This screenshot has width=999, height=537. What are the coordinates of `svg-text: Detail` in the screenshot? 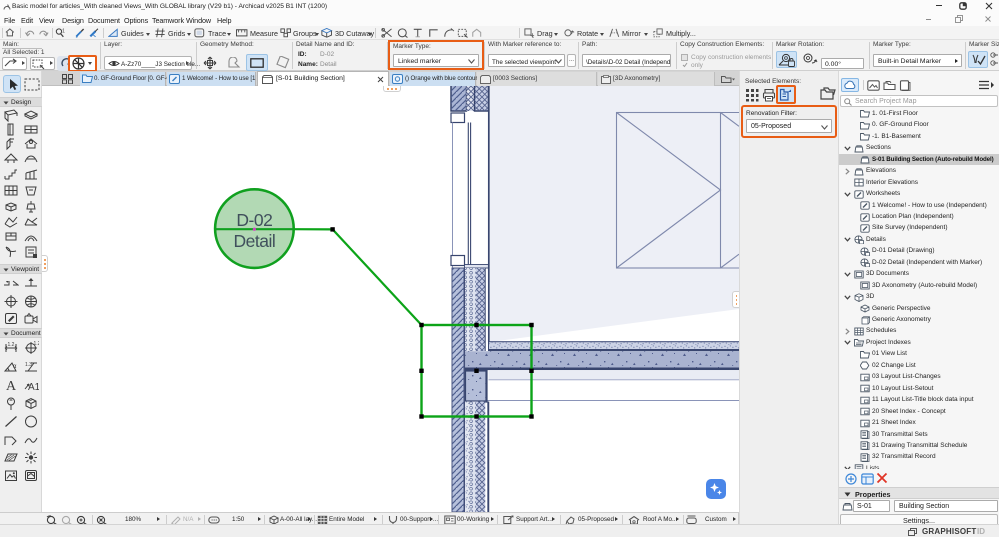 It's located at (255, 241).